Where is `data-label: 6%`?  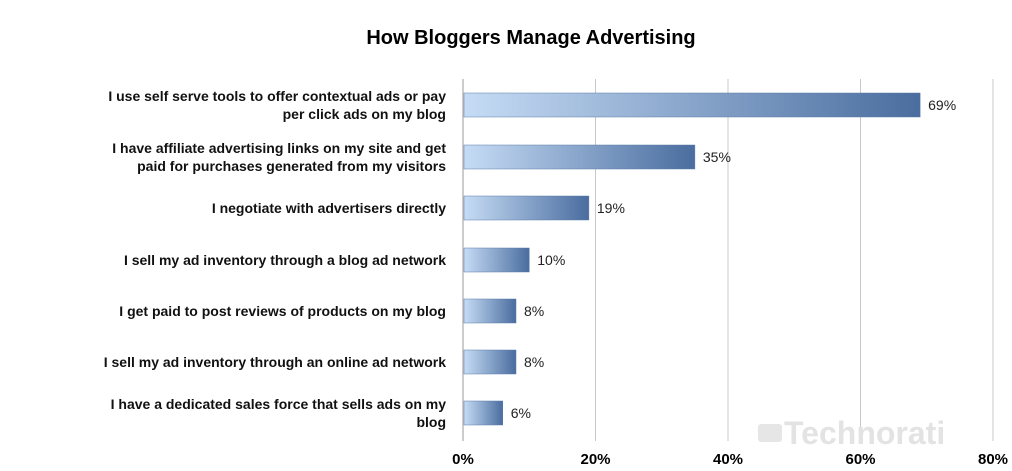 data-label: 6% is located at coordinates (521, 413).